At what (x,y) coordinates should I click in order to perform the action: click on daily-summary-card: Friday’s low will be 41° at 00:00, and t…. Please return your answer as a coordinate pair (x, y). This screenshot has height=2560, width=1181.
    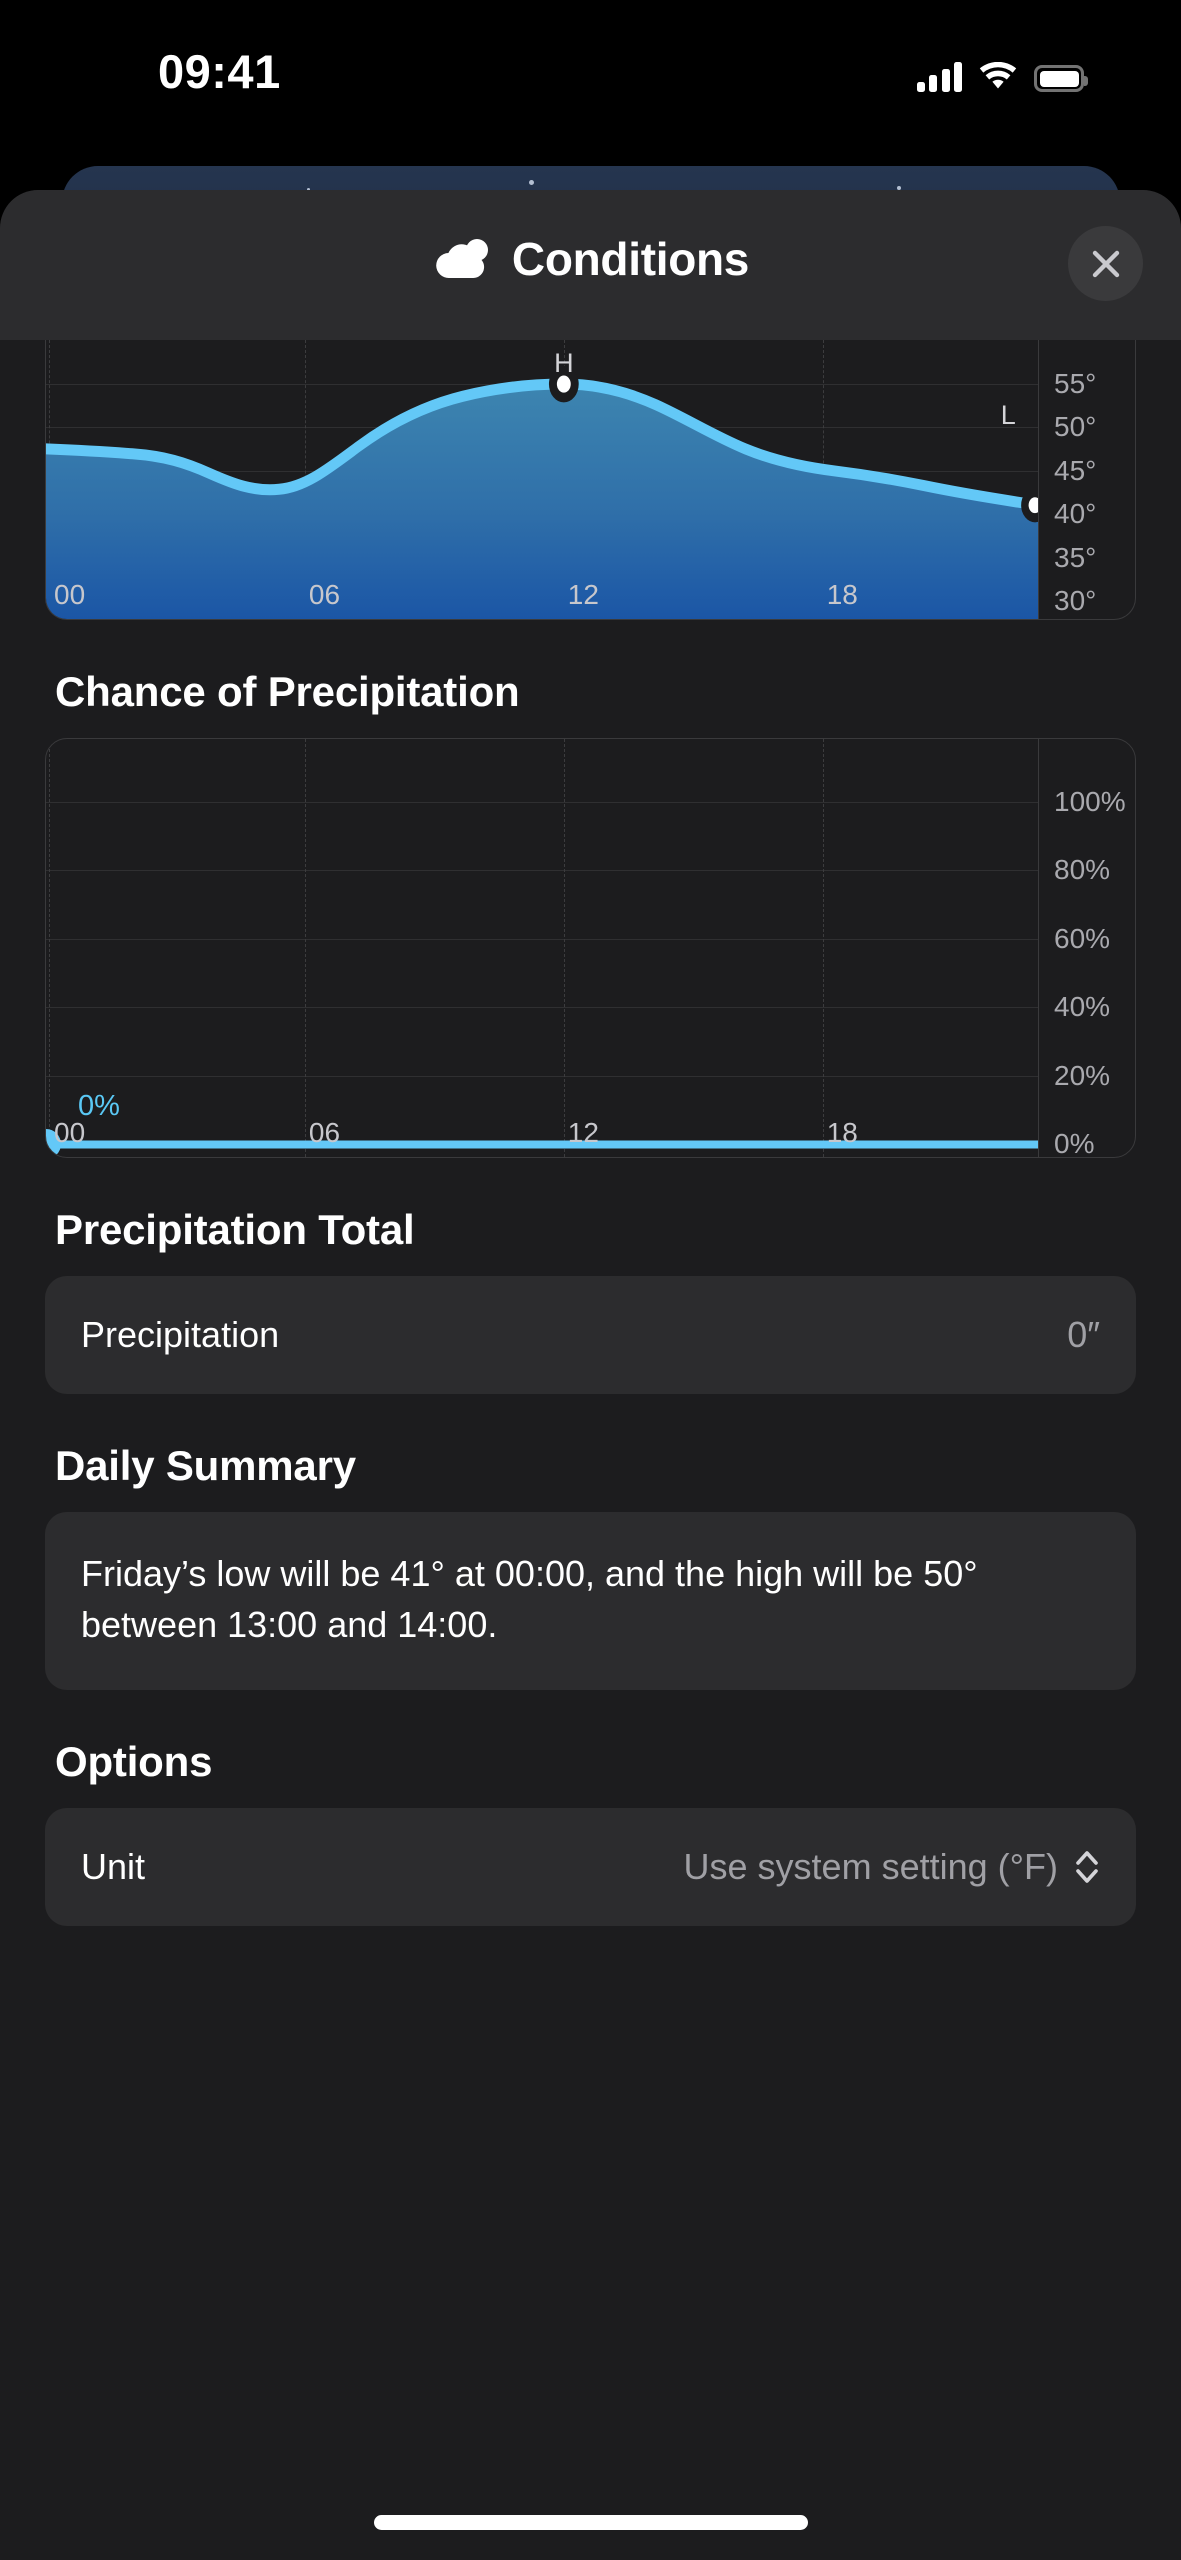
    Looking at the image, I should click on (590, 1601).